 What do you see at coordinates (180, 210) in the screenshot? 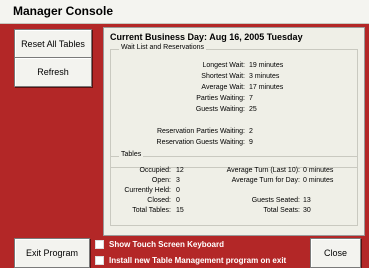
I see `total-tables-value: 15` at bounding box center [180, 210].